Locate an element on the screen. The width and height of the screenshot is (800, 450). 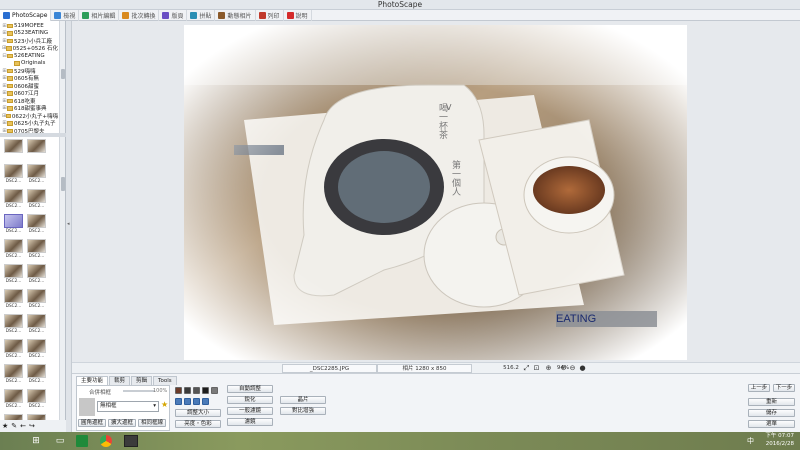
tree-folder: ⊟ 526EATING is located at coordinates (30, 56).